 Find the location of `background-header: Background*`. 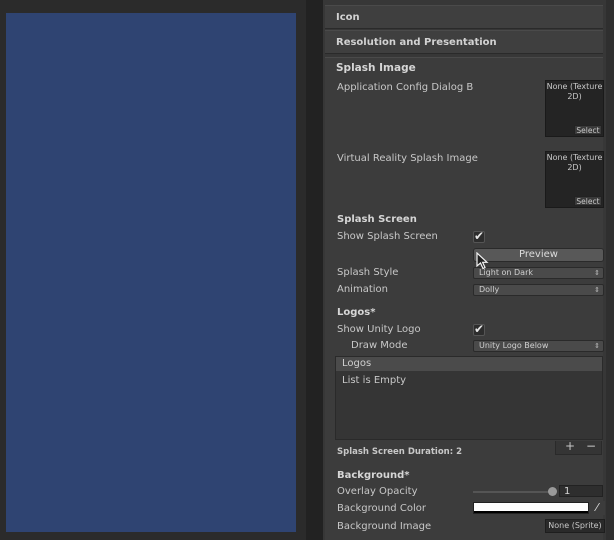

background-header: Background* is located at coordinates (373, 475).